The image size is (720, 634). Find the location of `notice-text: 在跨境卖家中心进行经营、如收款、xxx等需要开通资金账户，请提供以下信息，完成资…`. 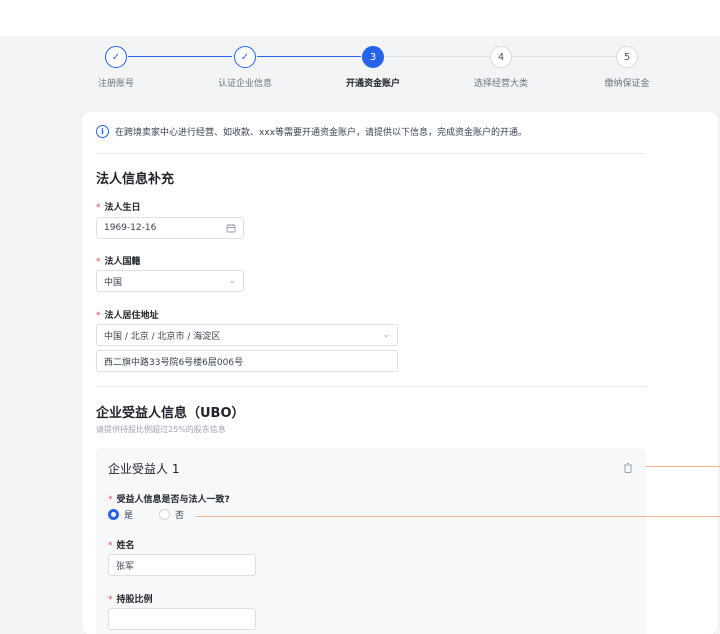

notice-text: 在跨境卖家中心进行经营、如收款、xxx等需要开通资金账户，请提供以下信息，完成资… is located at coordinates (321, 133).